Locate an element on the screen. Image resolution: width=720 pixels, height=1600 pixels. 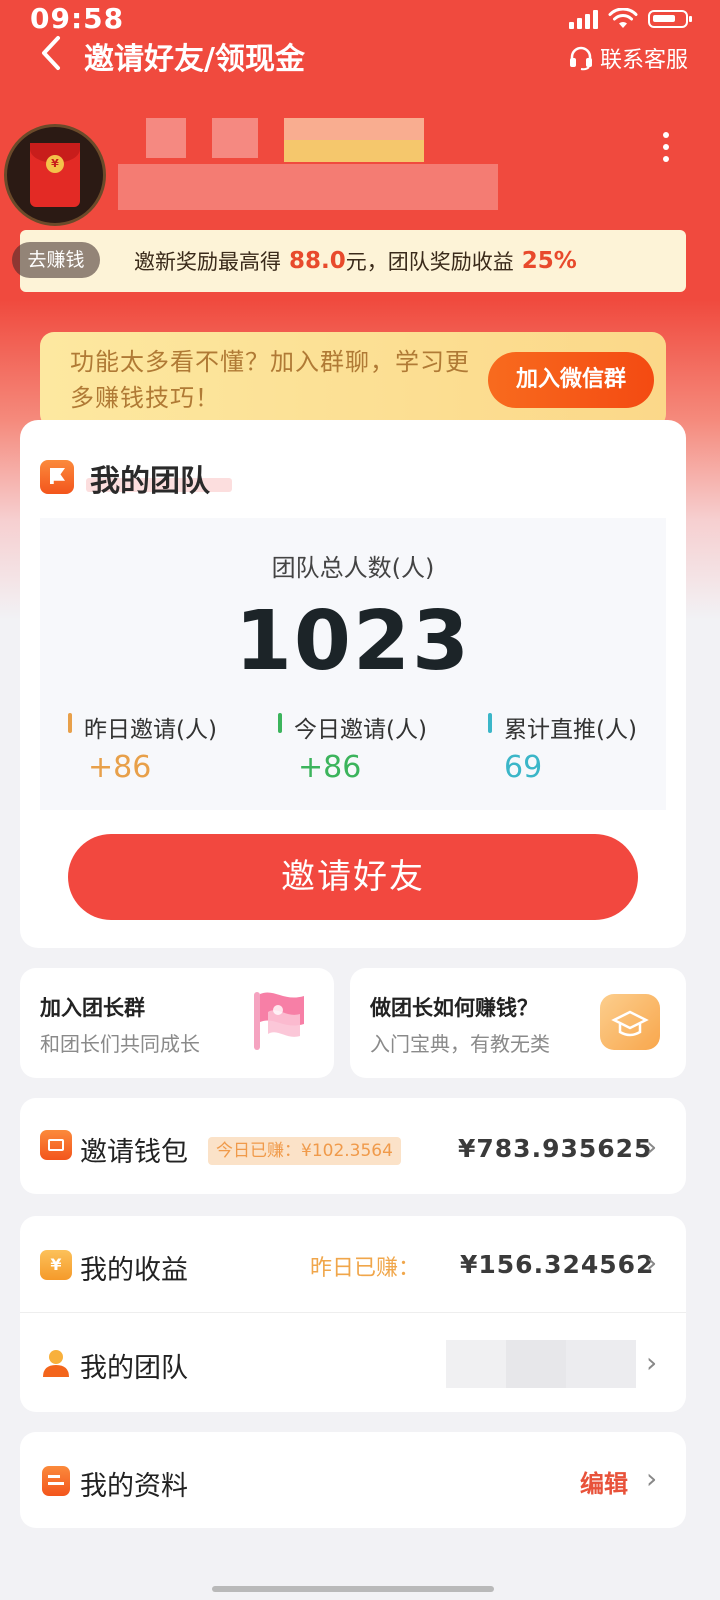
wifi-icon is located at coordinates (623, 18).